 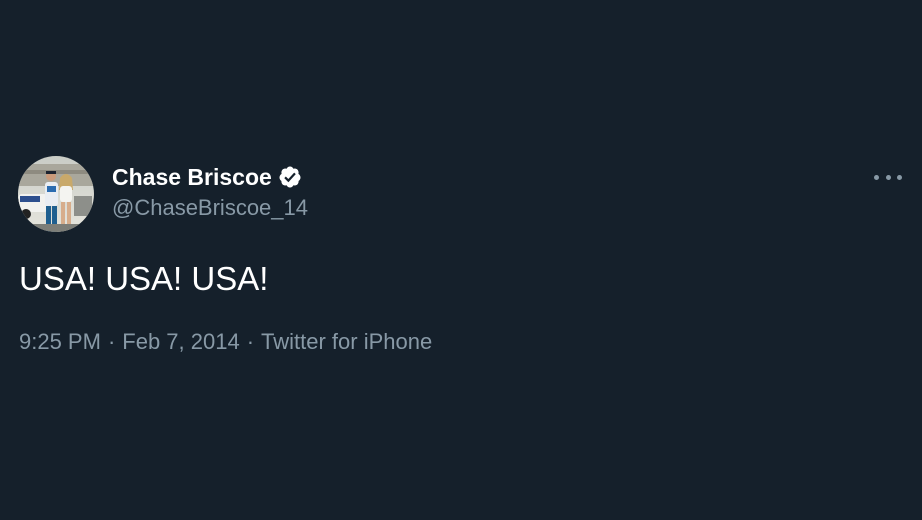 What do you see at coordinates (144, 278) in the screenshot?
I see `tweet-text: USA! USA! USA!` at bounding box center [144, 278].